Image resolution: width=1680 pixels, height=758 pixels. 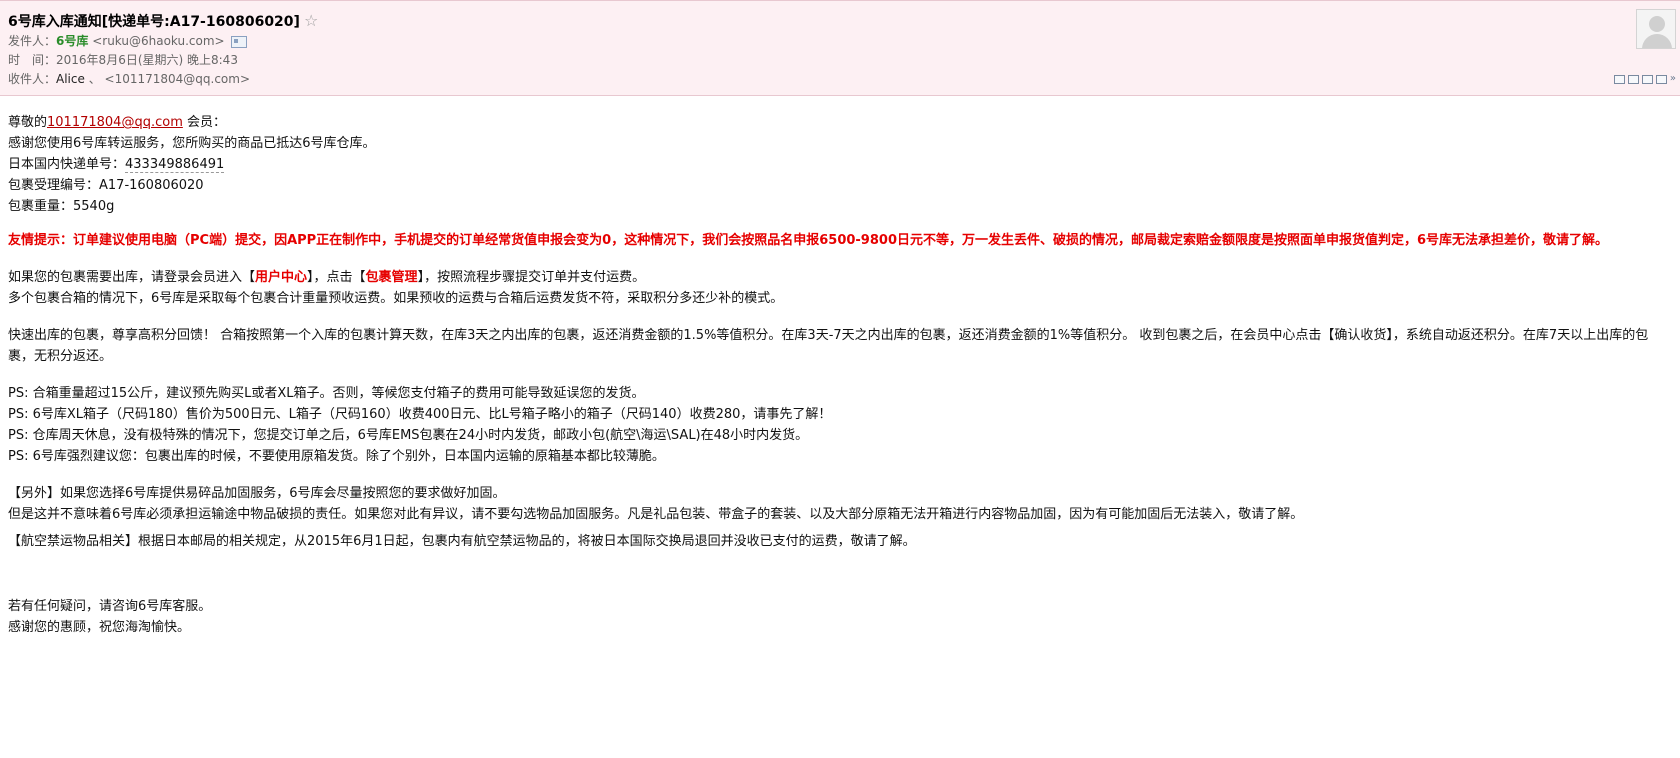 I want to click on contact-card-icon, so click(x=238, y=41).